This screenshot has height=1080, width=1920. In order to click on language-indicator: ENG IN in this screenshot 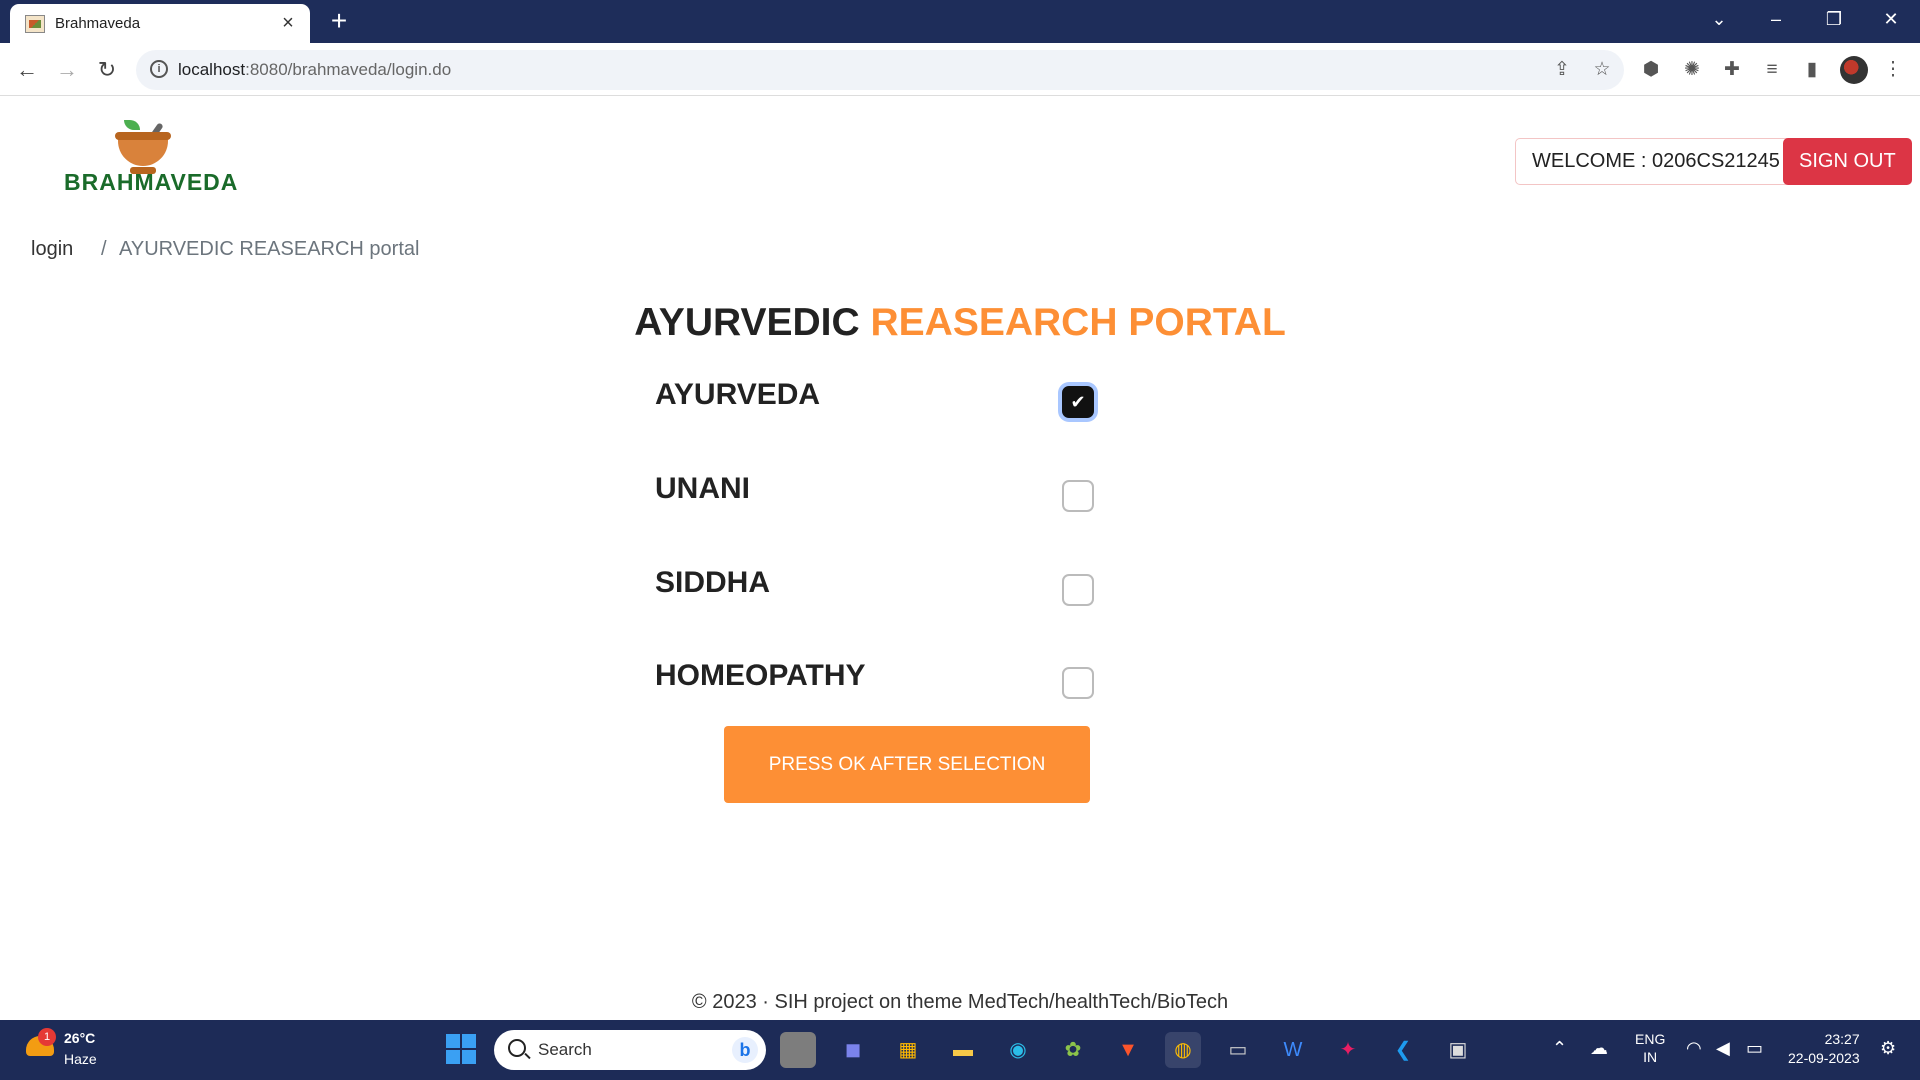, I will do `click(1650, 1048)`.